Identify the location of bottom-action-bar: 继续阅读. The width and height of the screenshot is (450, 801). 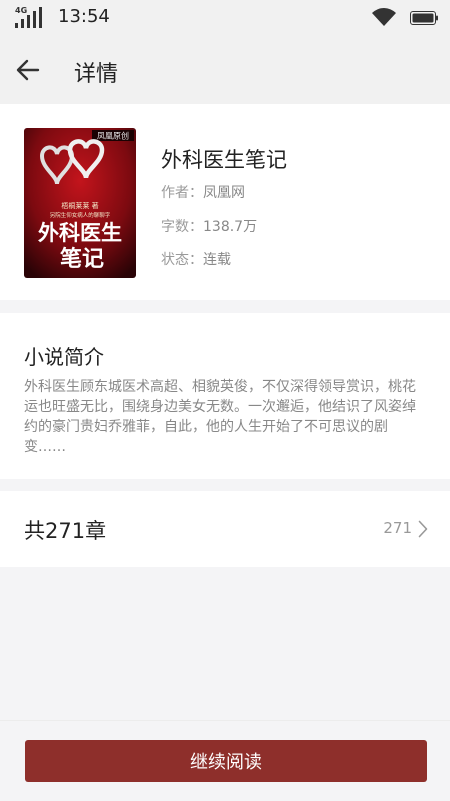
(225, 760).